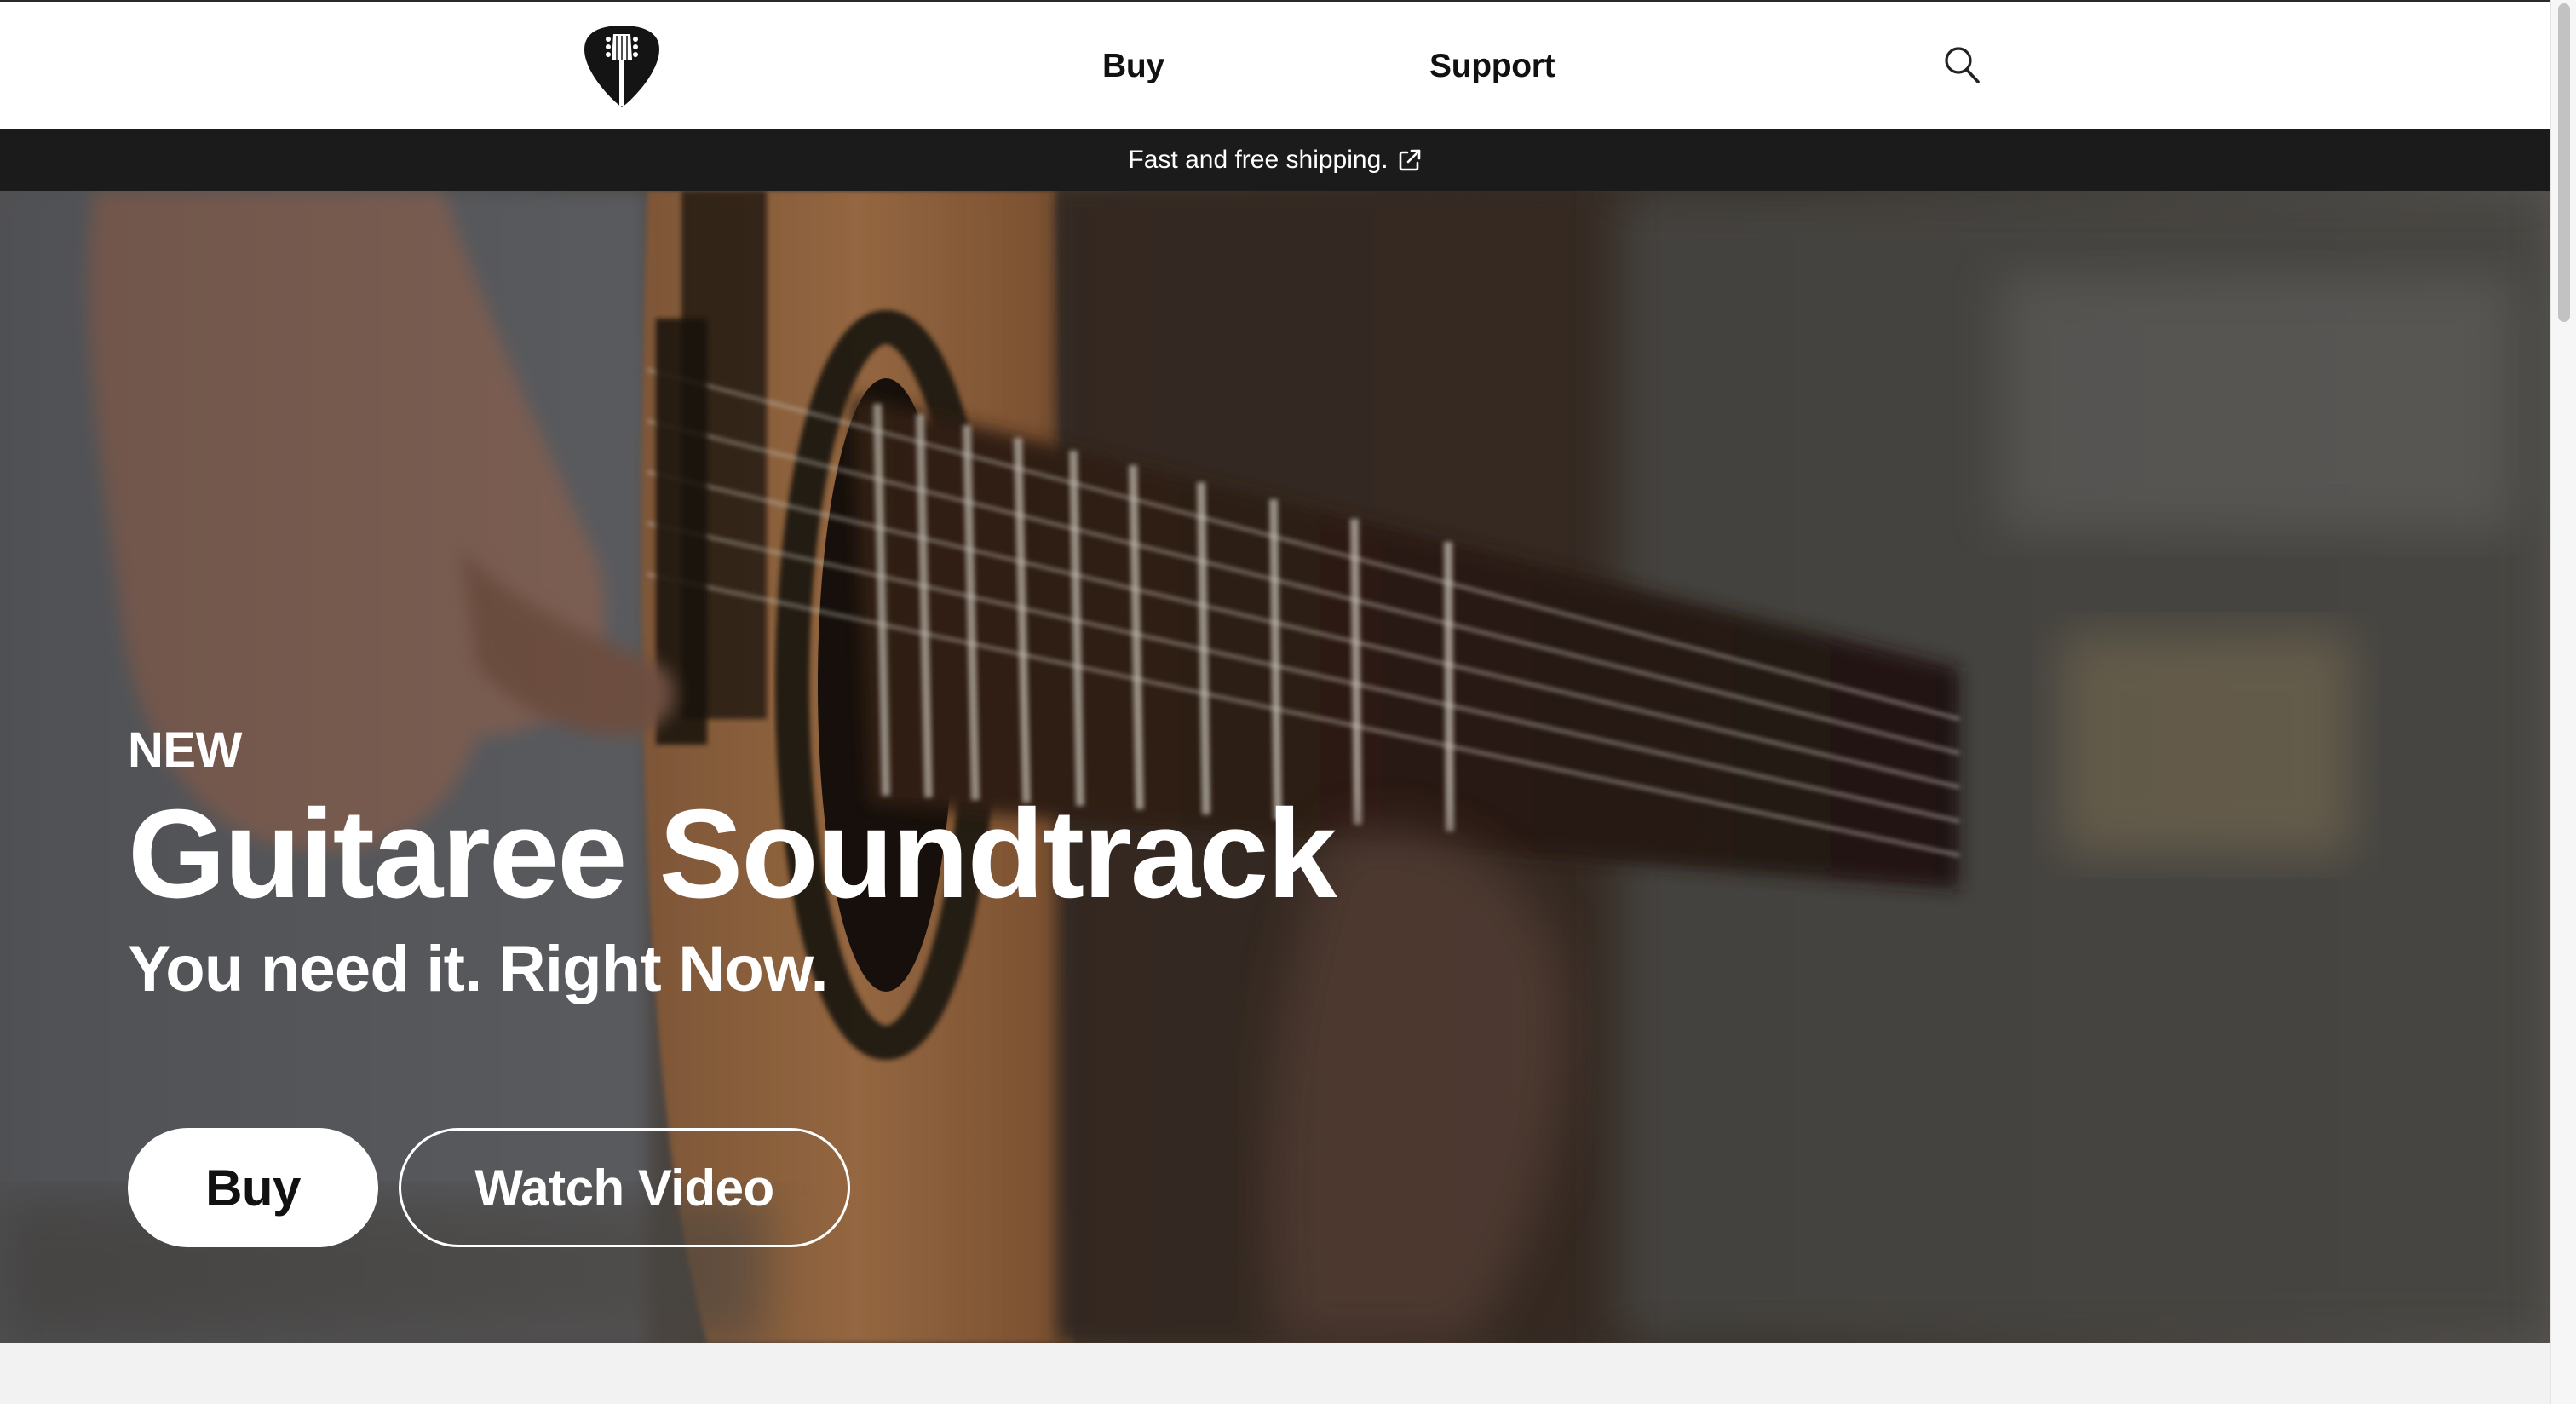  Describe the element at coordinates (253, 1187) in the screenshot. I see `hero-buy-button: Buy` at that location.